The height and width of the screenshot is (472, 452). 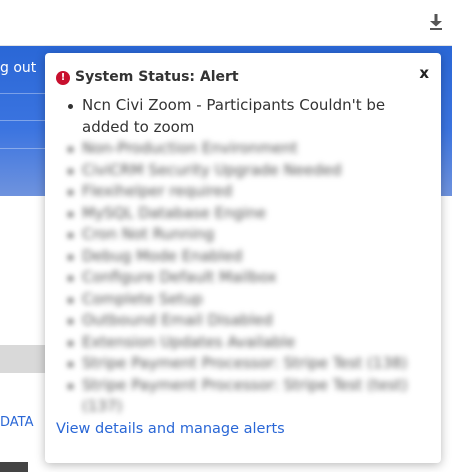 What do you see at coordinates (238, 343) in the screenshot?
I see `alert-item: Extension Updates Available` at bounding box center [238, 343].